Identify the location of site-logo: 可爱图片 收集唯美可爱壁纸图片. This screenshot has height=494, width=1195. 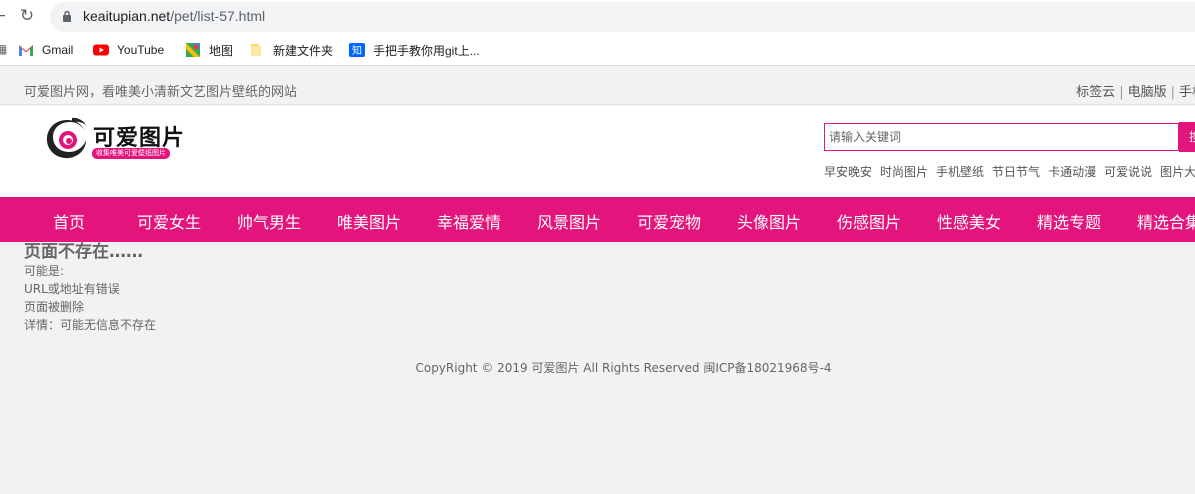
(119, 139).